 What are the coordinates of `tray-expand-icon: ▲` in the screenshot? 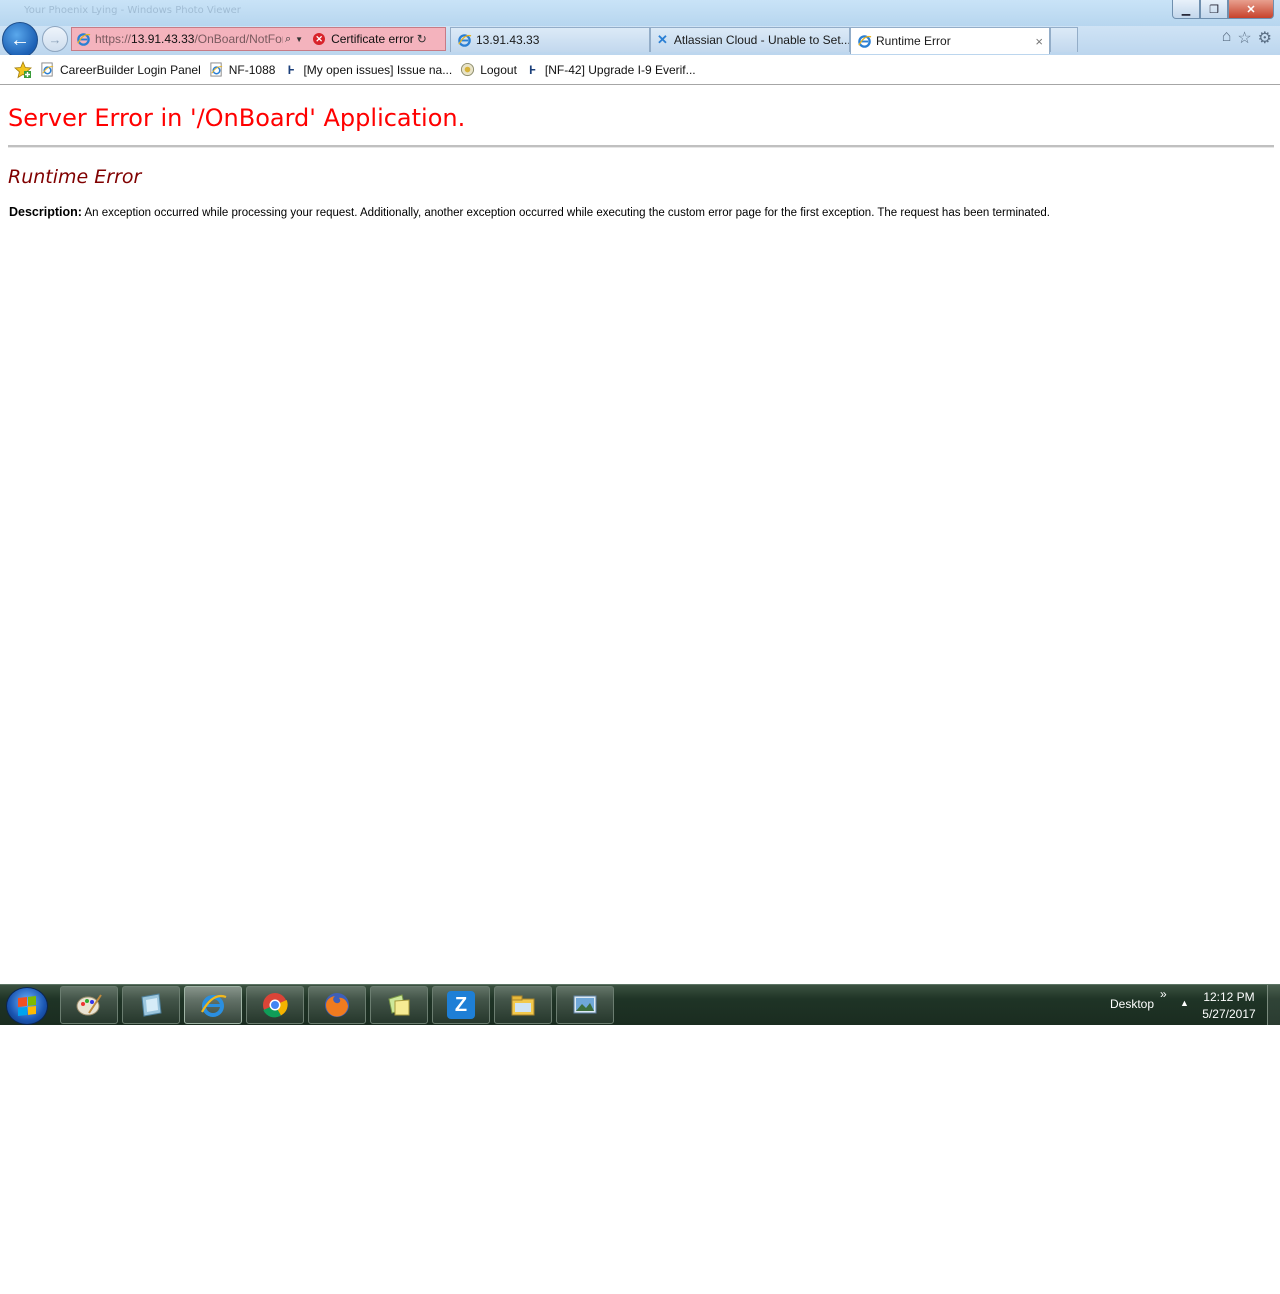 It's located at (1184, 1003).